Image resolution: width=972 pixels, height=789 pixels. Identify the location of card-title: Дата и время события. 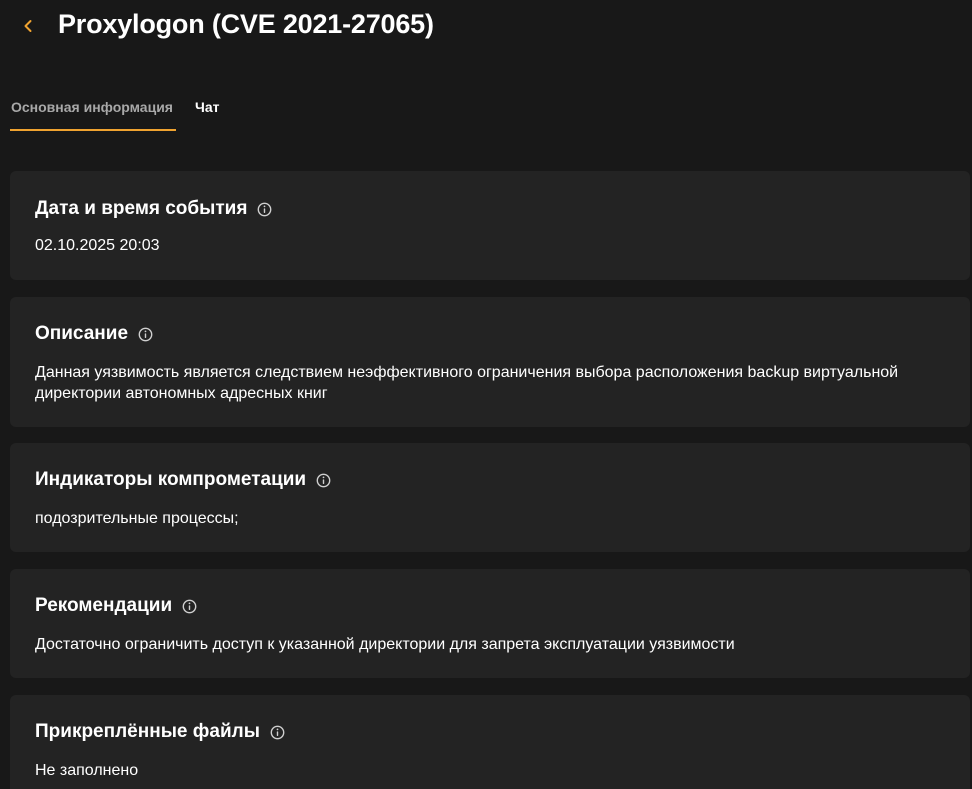
(153, 209).